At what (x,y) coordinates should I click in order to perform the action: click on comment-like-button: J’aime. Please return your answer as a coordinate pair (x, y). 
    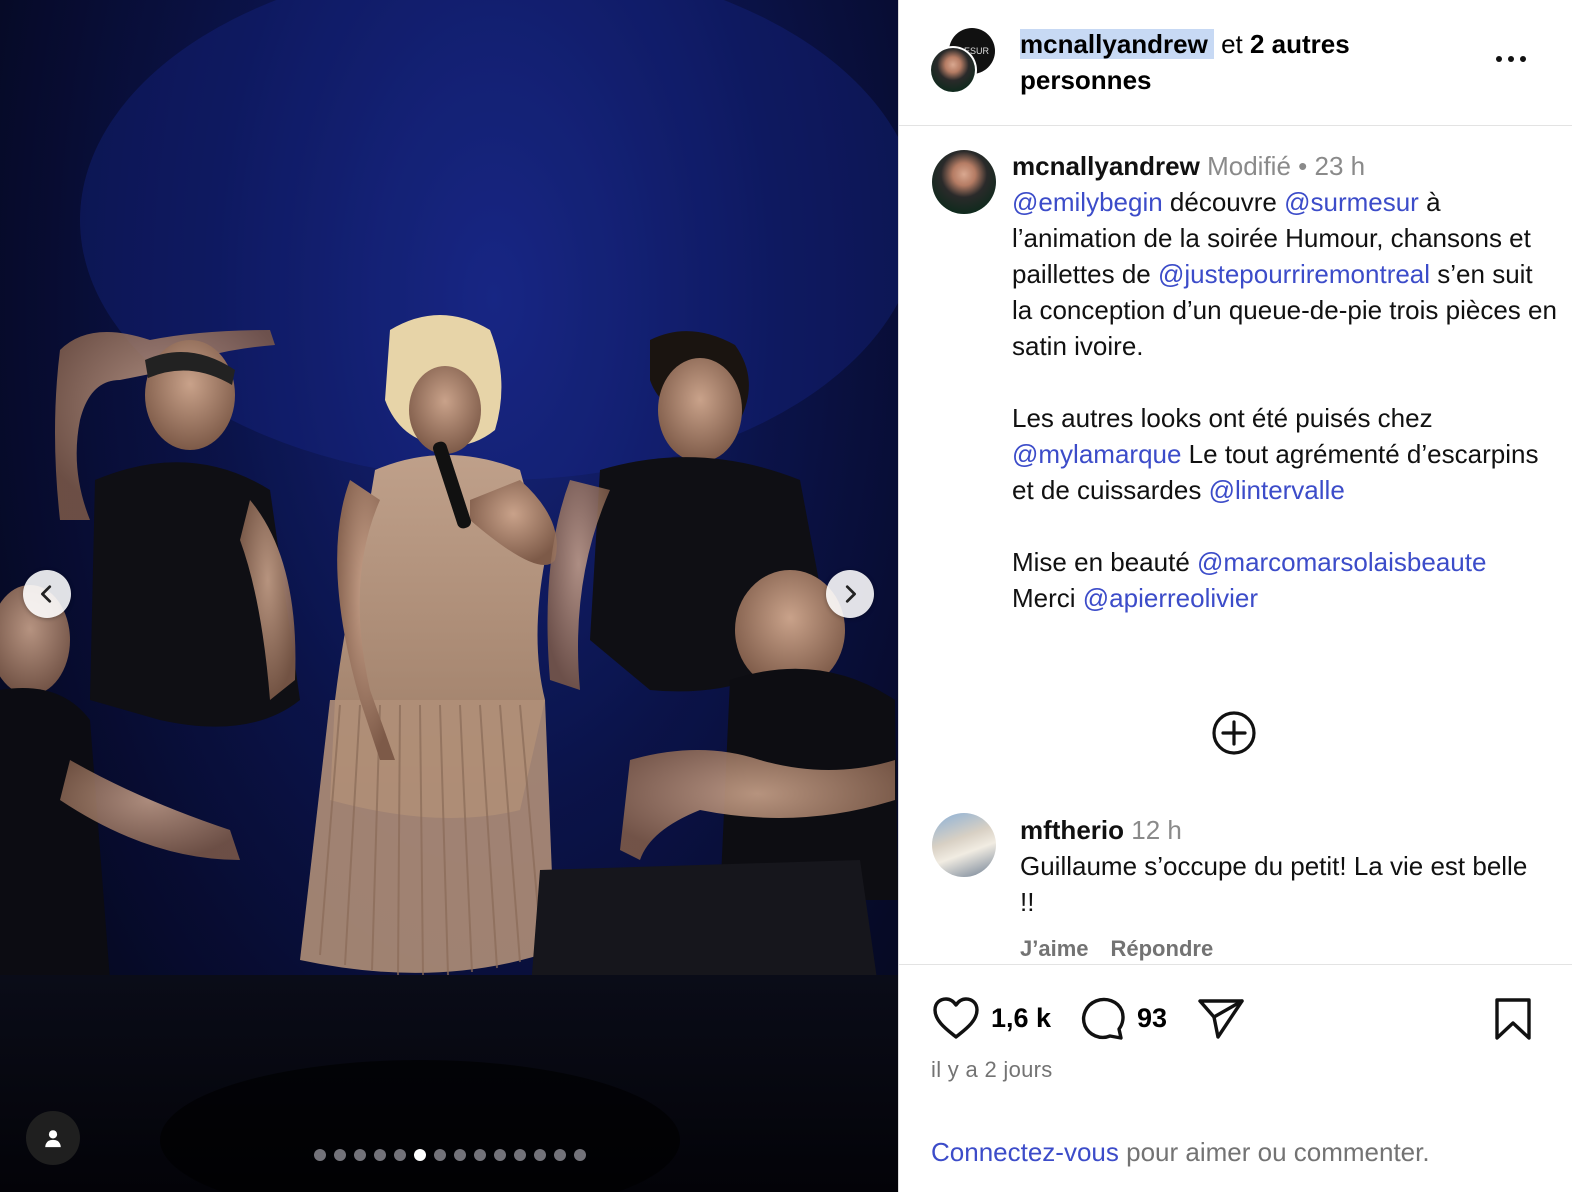
    Looking at the image, I should click on (1054, 948).